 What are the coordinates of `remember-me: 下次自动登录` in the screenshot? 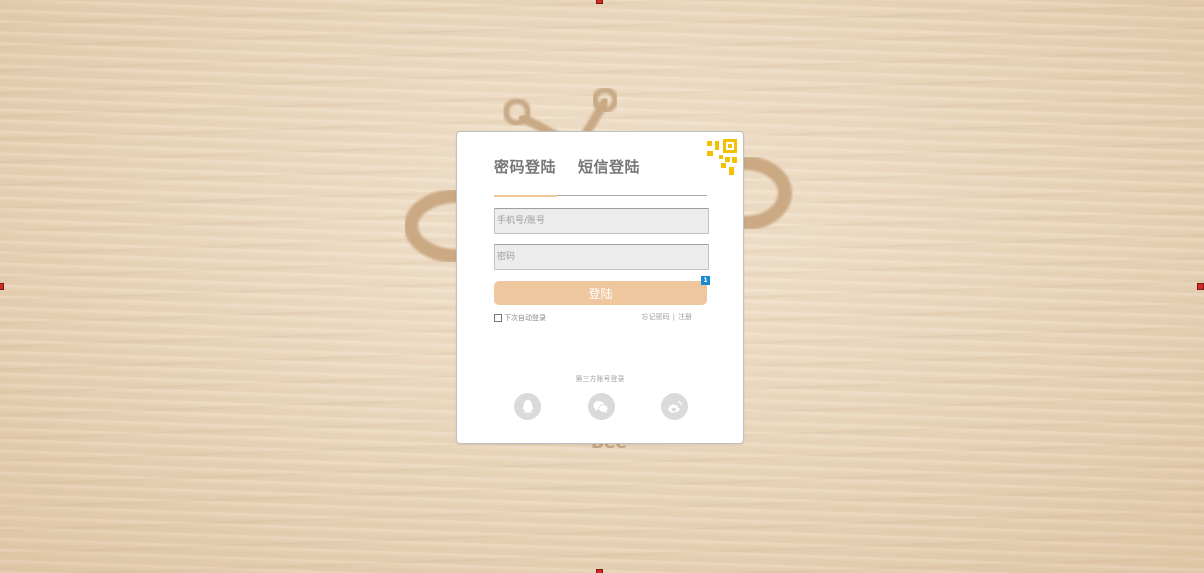 It's located at (520, 318).